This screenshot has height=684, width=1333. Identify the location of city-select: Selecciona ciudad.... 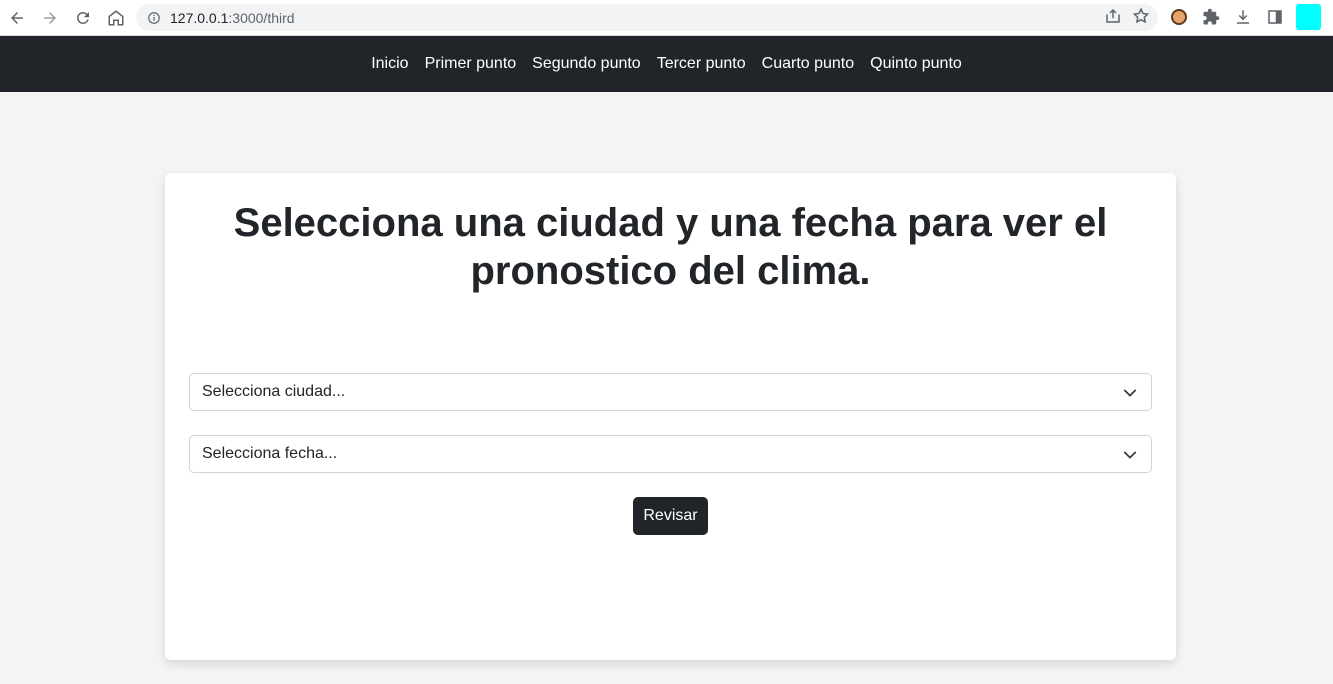
(670, 392).